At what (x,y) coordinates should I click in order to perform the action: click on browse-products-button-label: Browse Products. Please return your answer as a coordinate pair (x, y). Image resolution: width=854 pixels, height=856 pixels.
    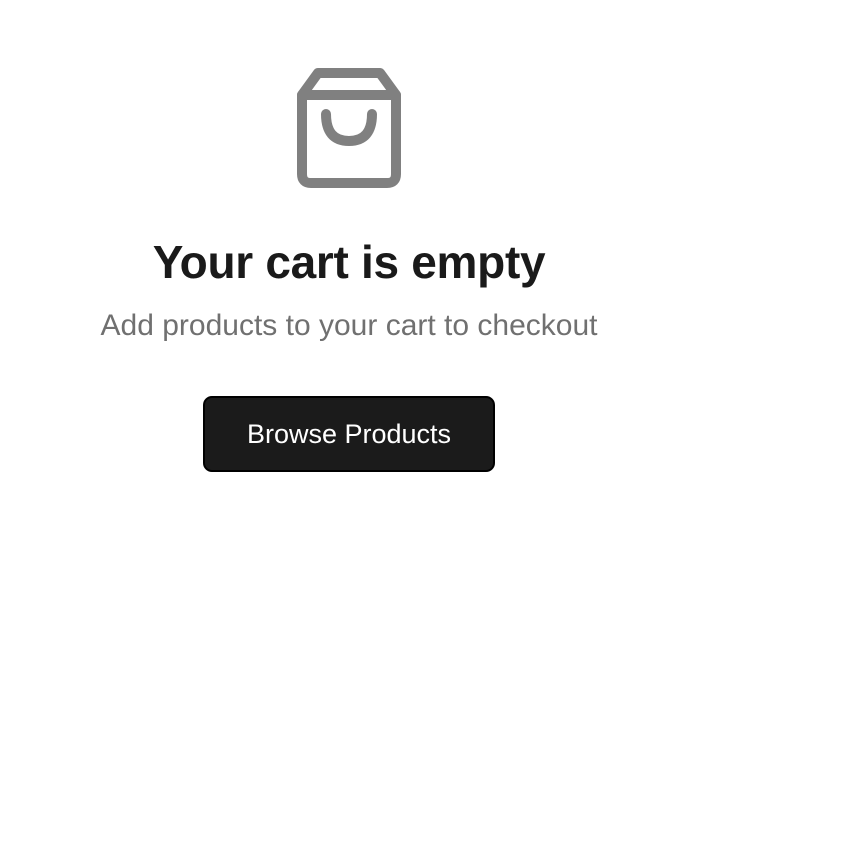
    Looking at the image, I should click on (349, 433).